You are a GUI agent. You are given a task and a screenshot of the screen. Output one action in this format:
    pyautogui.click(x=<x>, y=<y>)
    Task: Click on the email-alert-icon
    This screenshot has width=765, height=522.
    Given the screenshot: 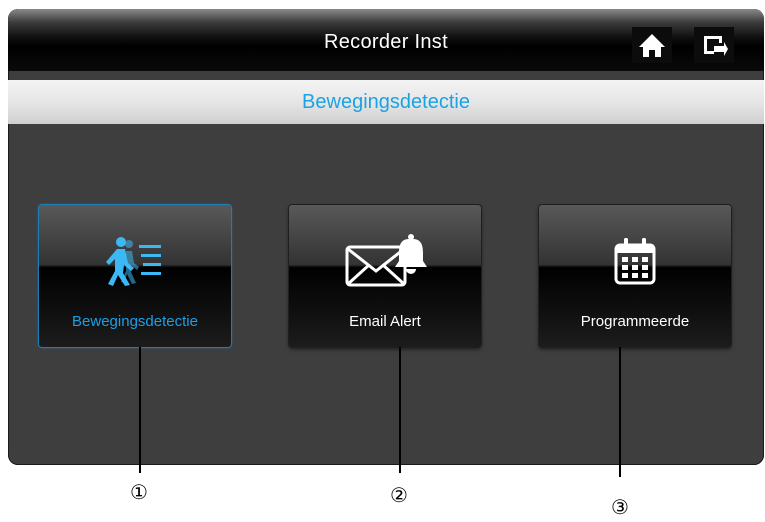 What is the action you would take?
    pyautogui.click(x=386, y=260)
    